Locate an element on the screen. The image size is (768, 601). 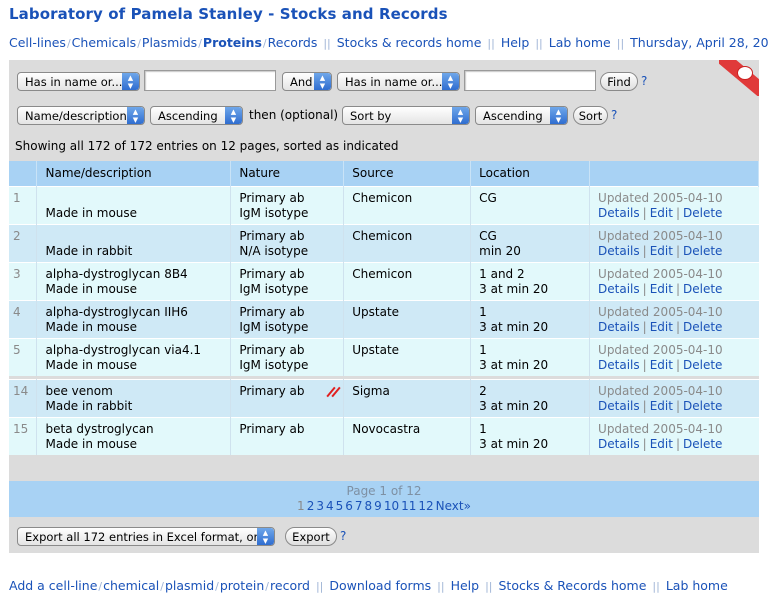
row-location-cell: 13 at min 20 is located at coordinates (530, 436).